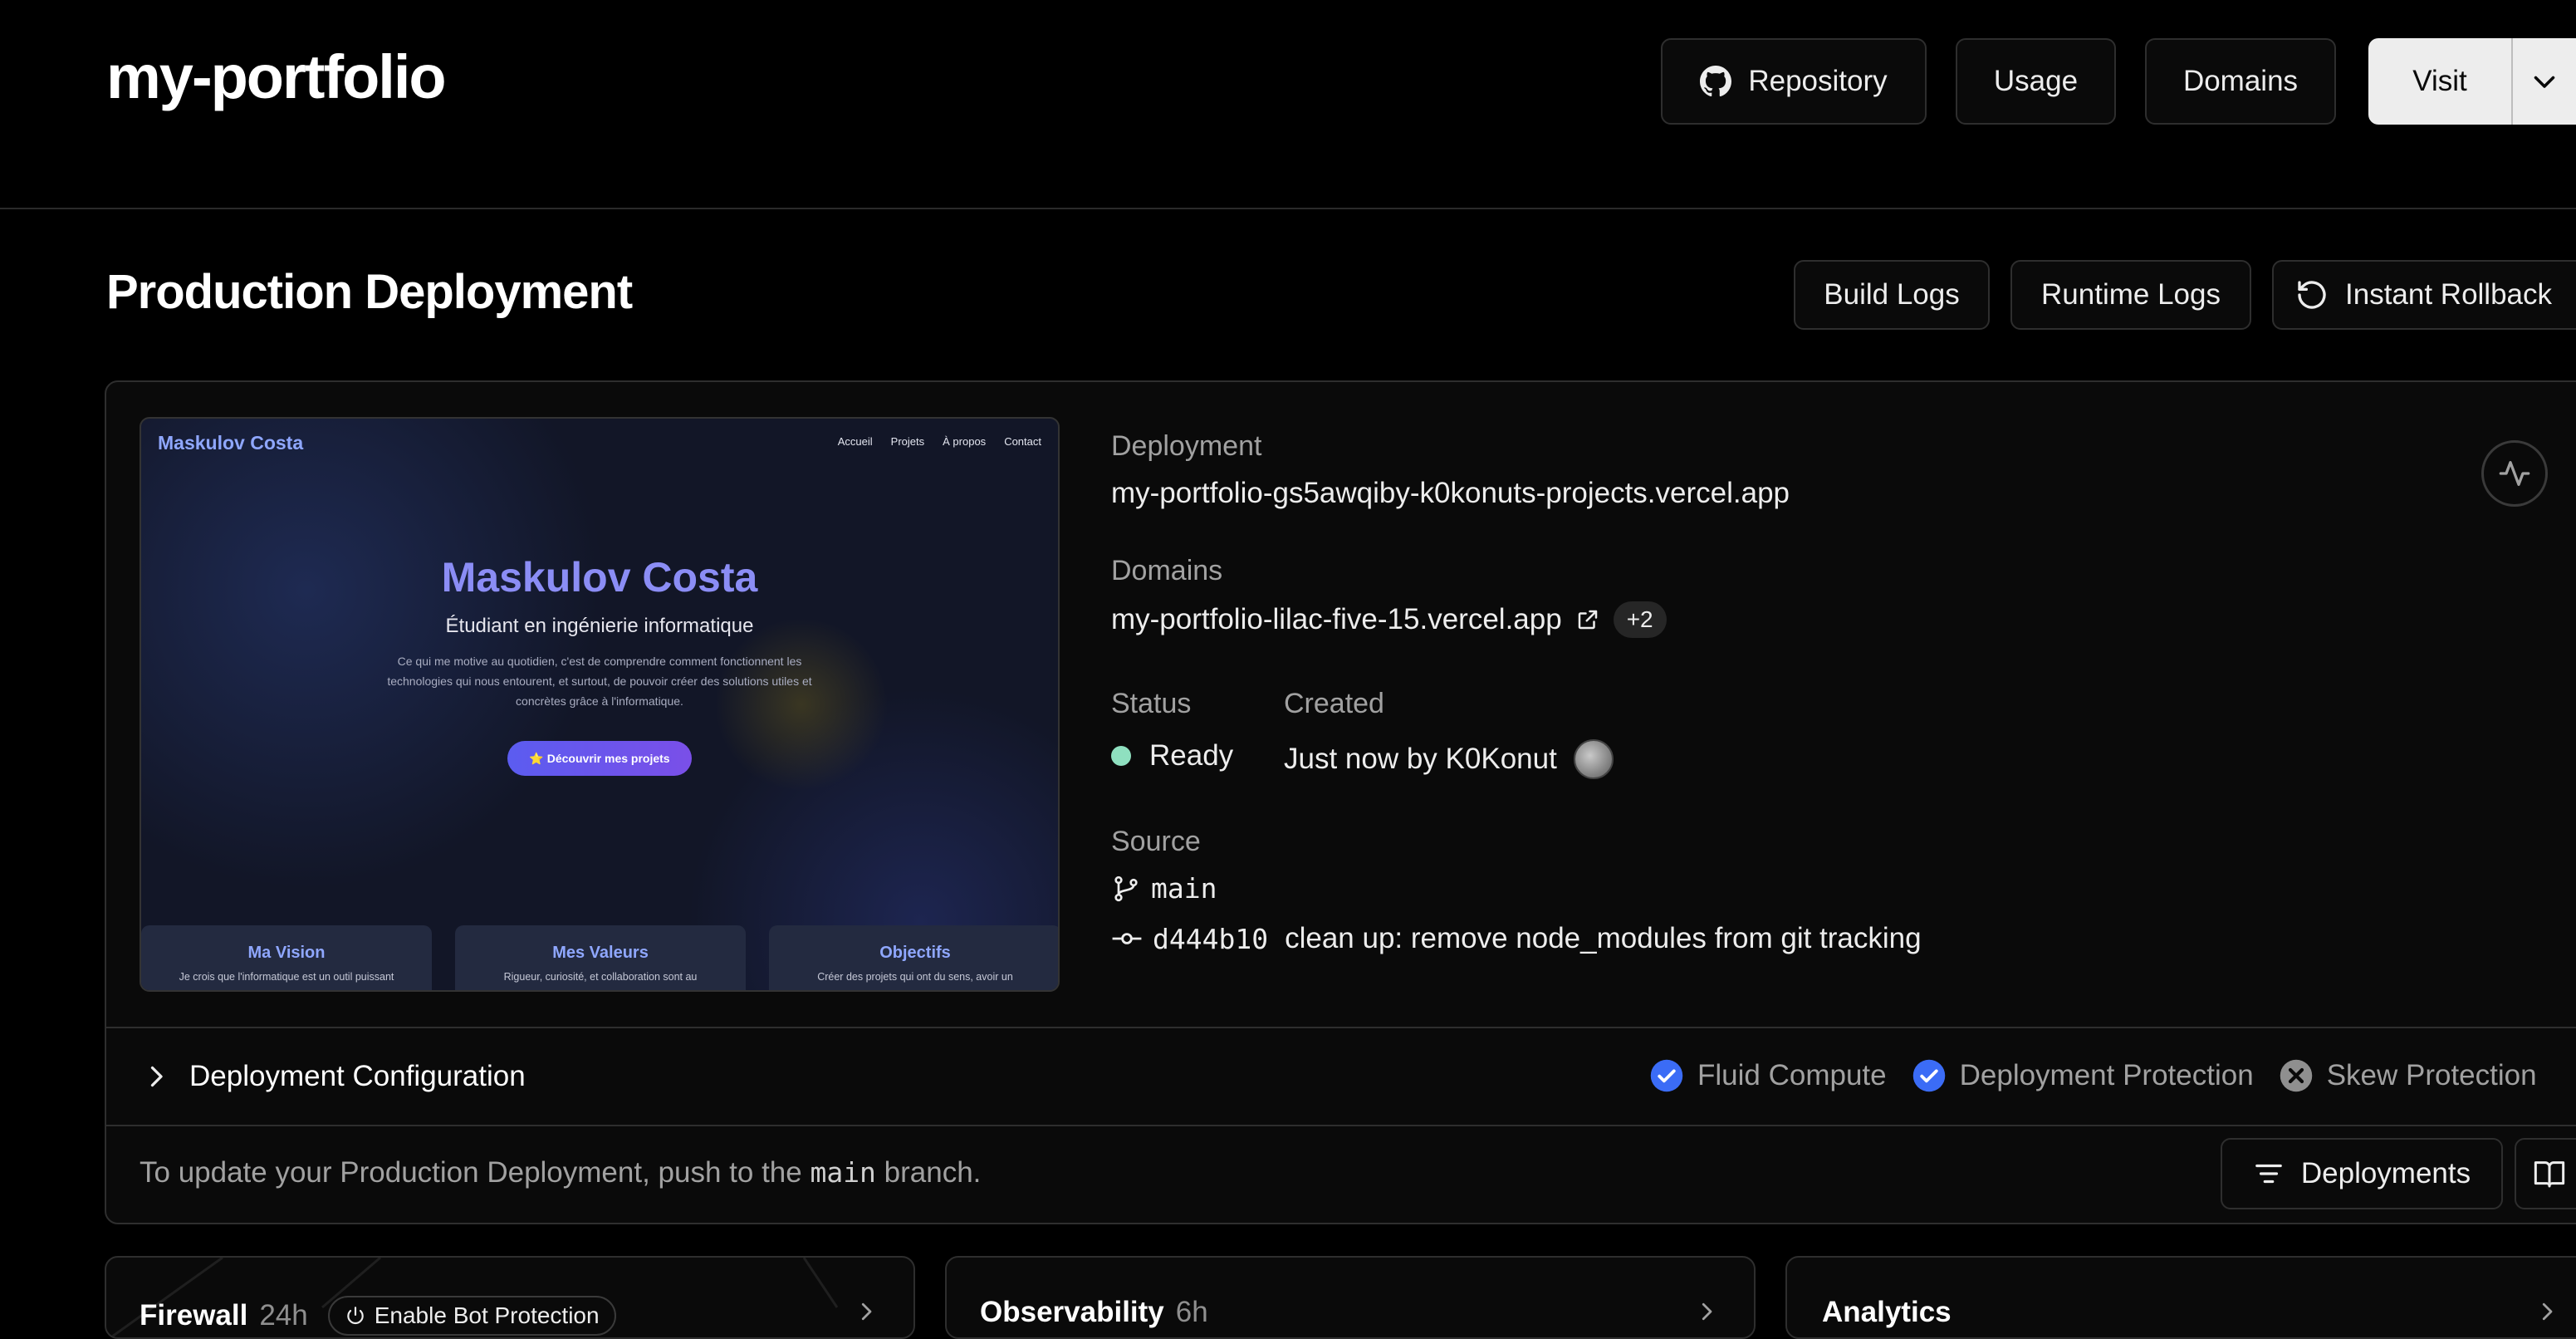  What do you see at coordinates (1187, 446) in the screenshot?
I see `deployment-label: Deployment` at bounding box center [1187, 446].